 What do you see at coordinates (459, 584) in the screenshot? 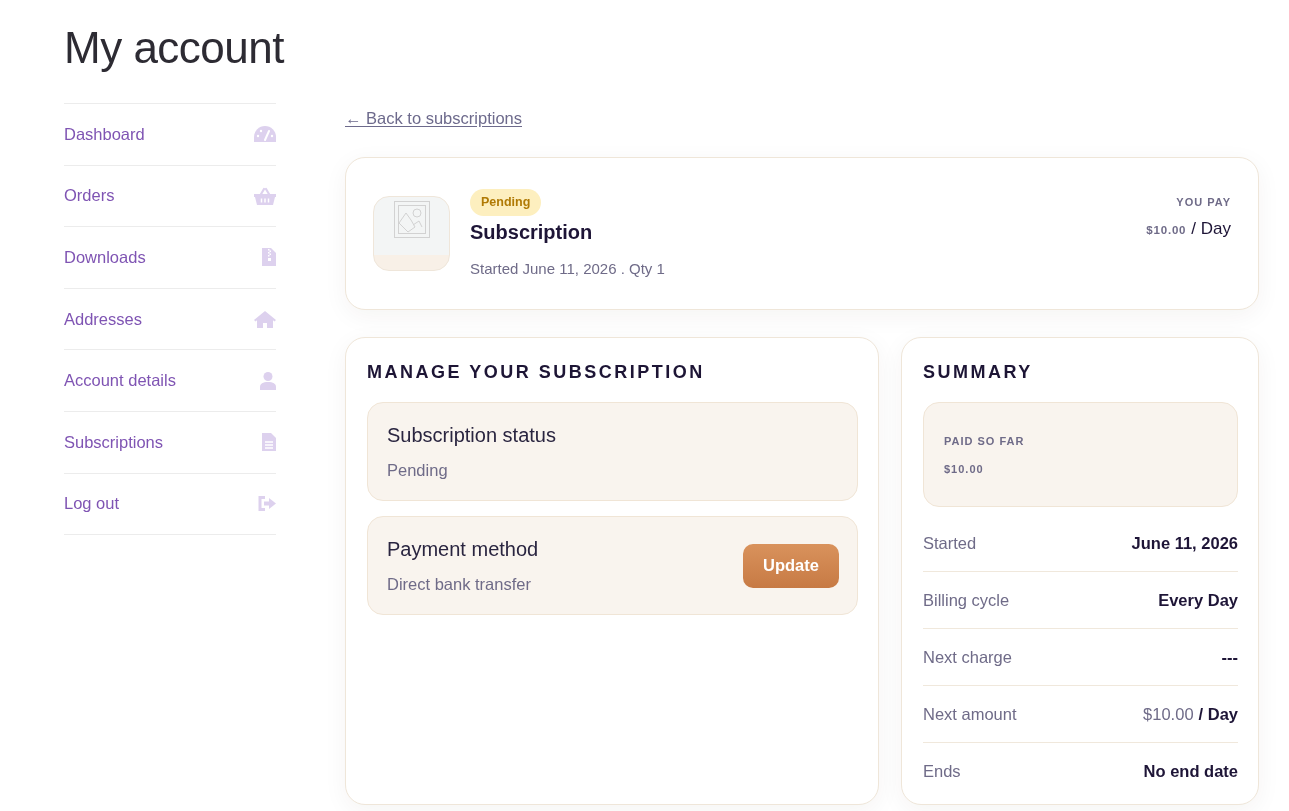
I see `panel-value: Direct bank transfer` at bounding box center [459, 584].